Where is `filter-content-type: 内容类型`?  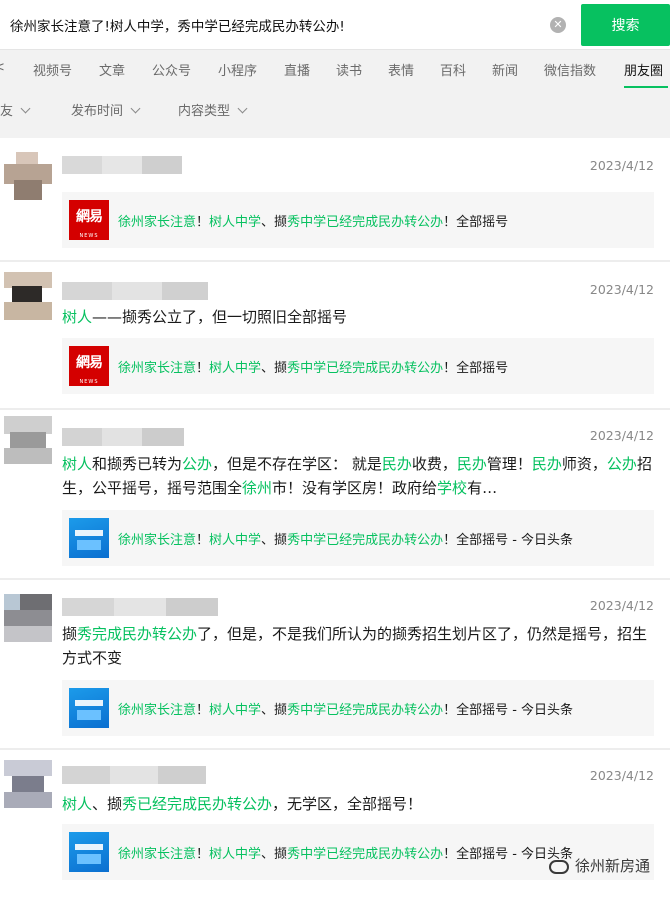
filter-content-type: 内容类型 is located at coordinates (213, 109).